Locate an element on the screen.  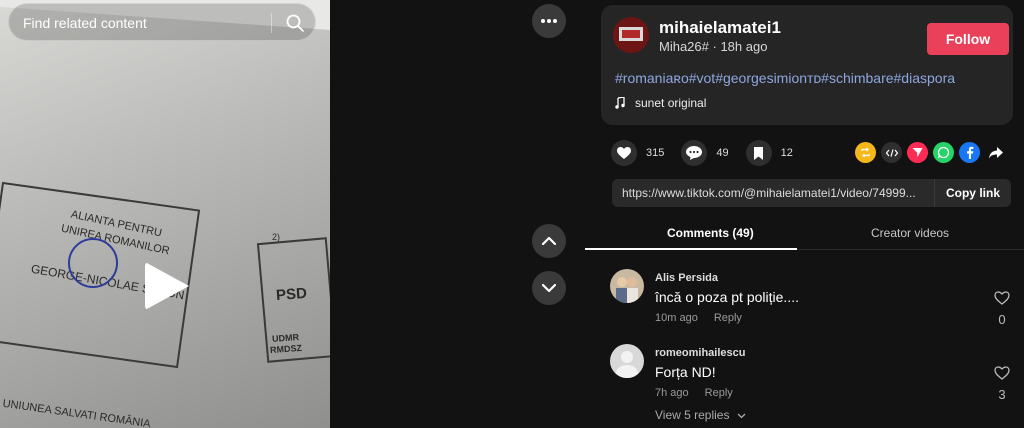
comment-text: Forța ND! is located at coordinates (685, 372).